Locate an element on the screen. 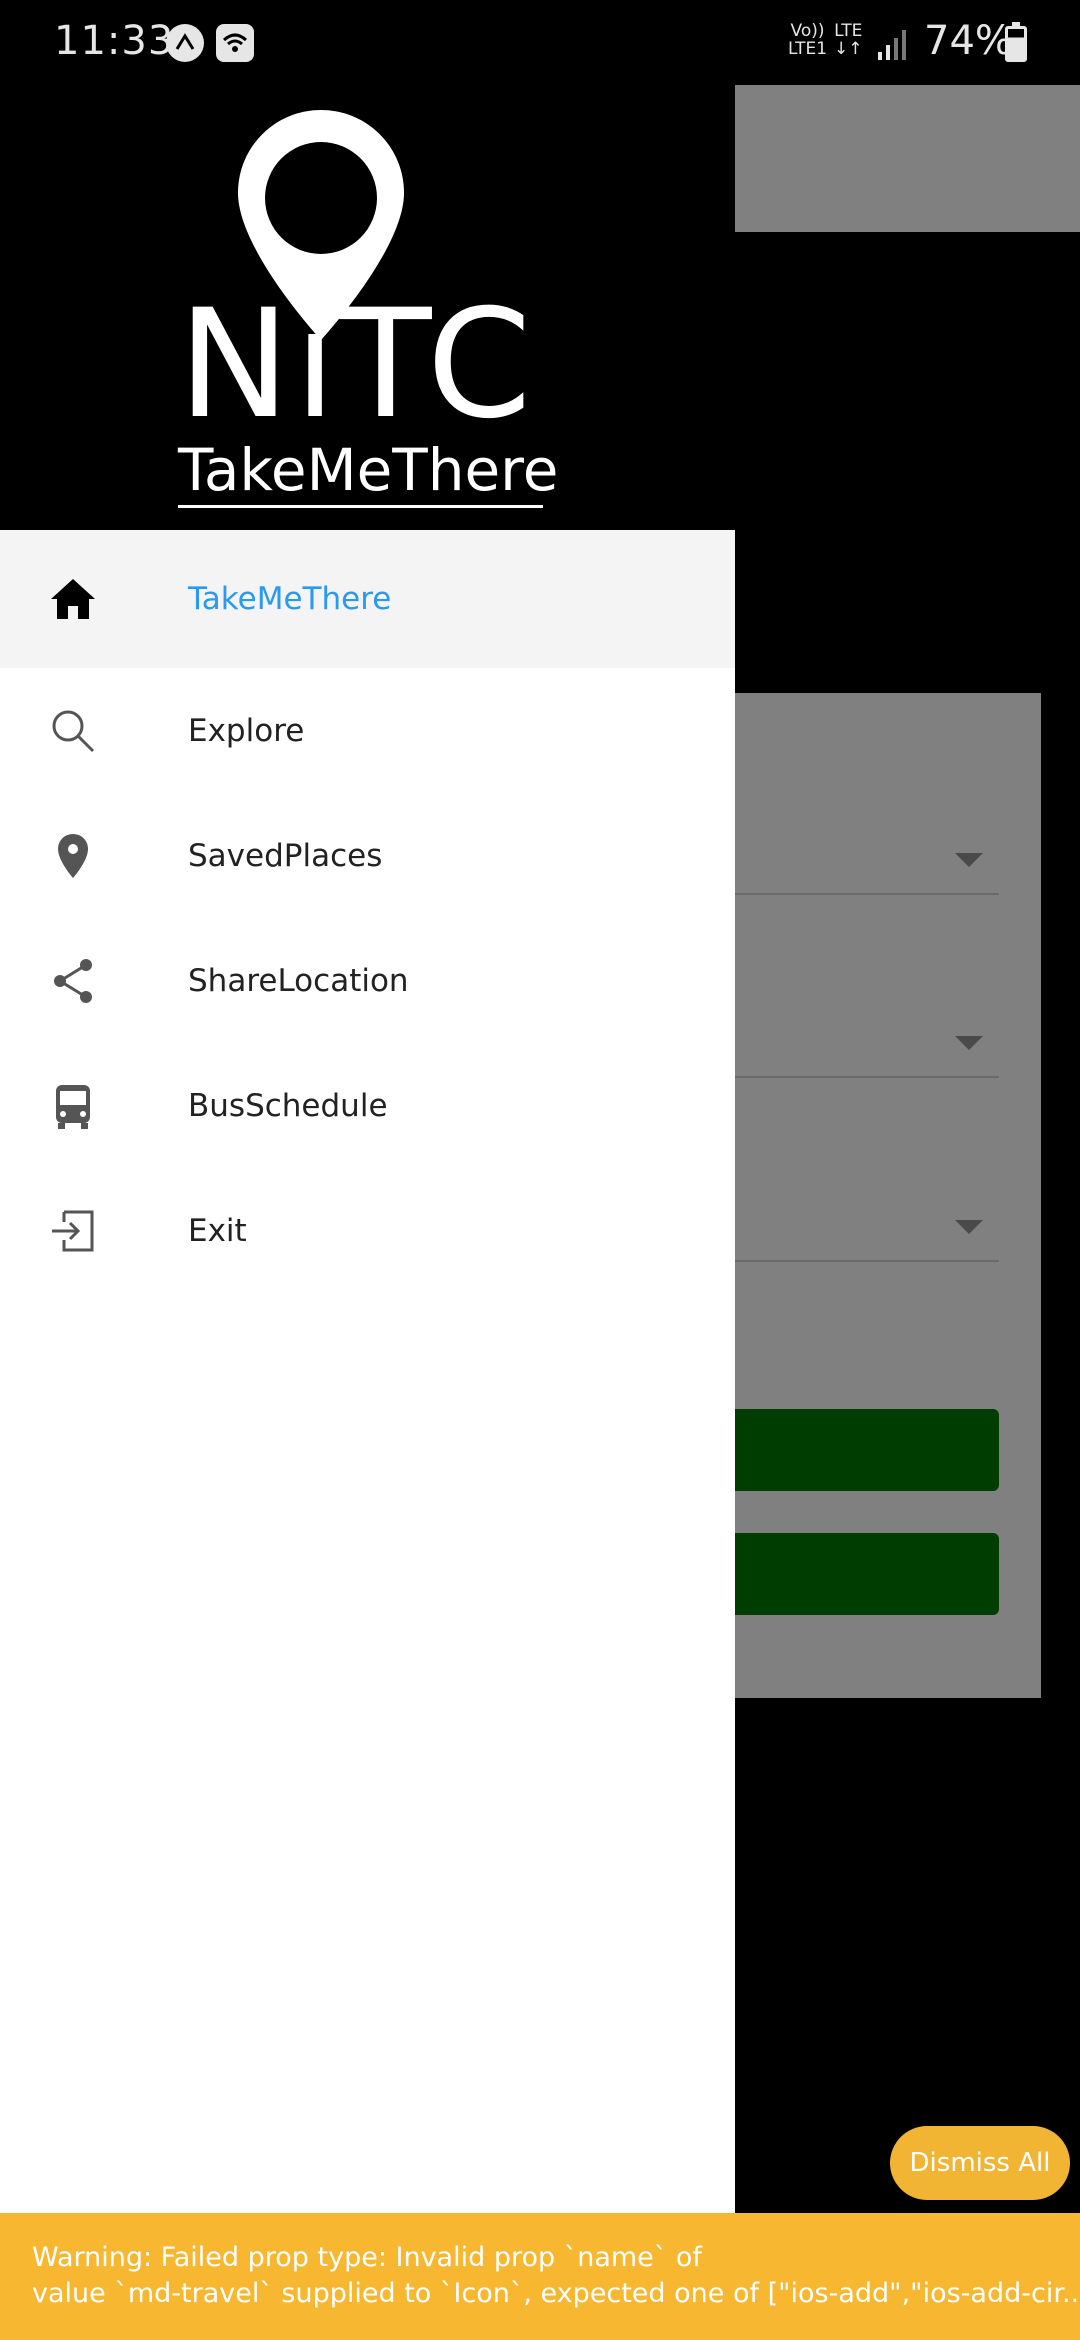  menu-item-busschedule: BusSchedule is located at coordinates (367, 1105).